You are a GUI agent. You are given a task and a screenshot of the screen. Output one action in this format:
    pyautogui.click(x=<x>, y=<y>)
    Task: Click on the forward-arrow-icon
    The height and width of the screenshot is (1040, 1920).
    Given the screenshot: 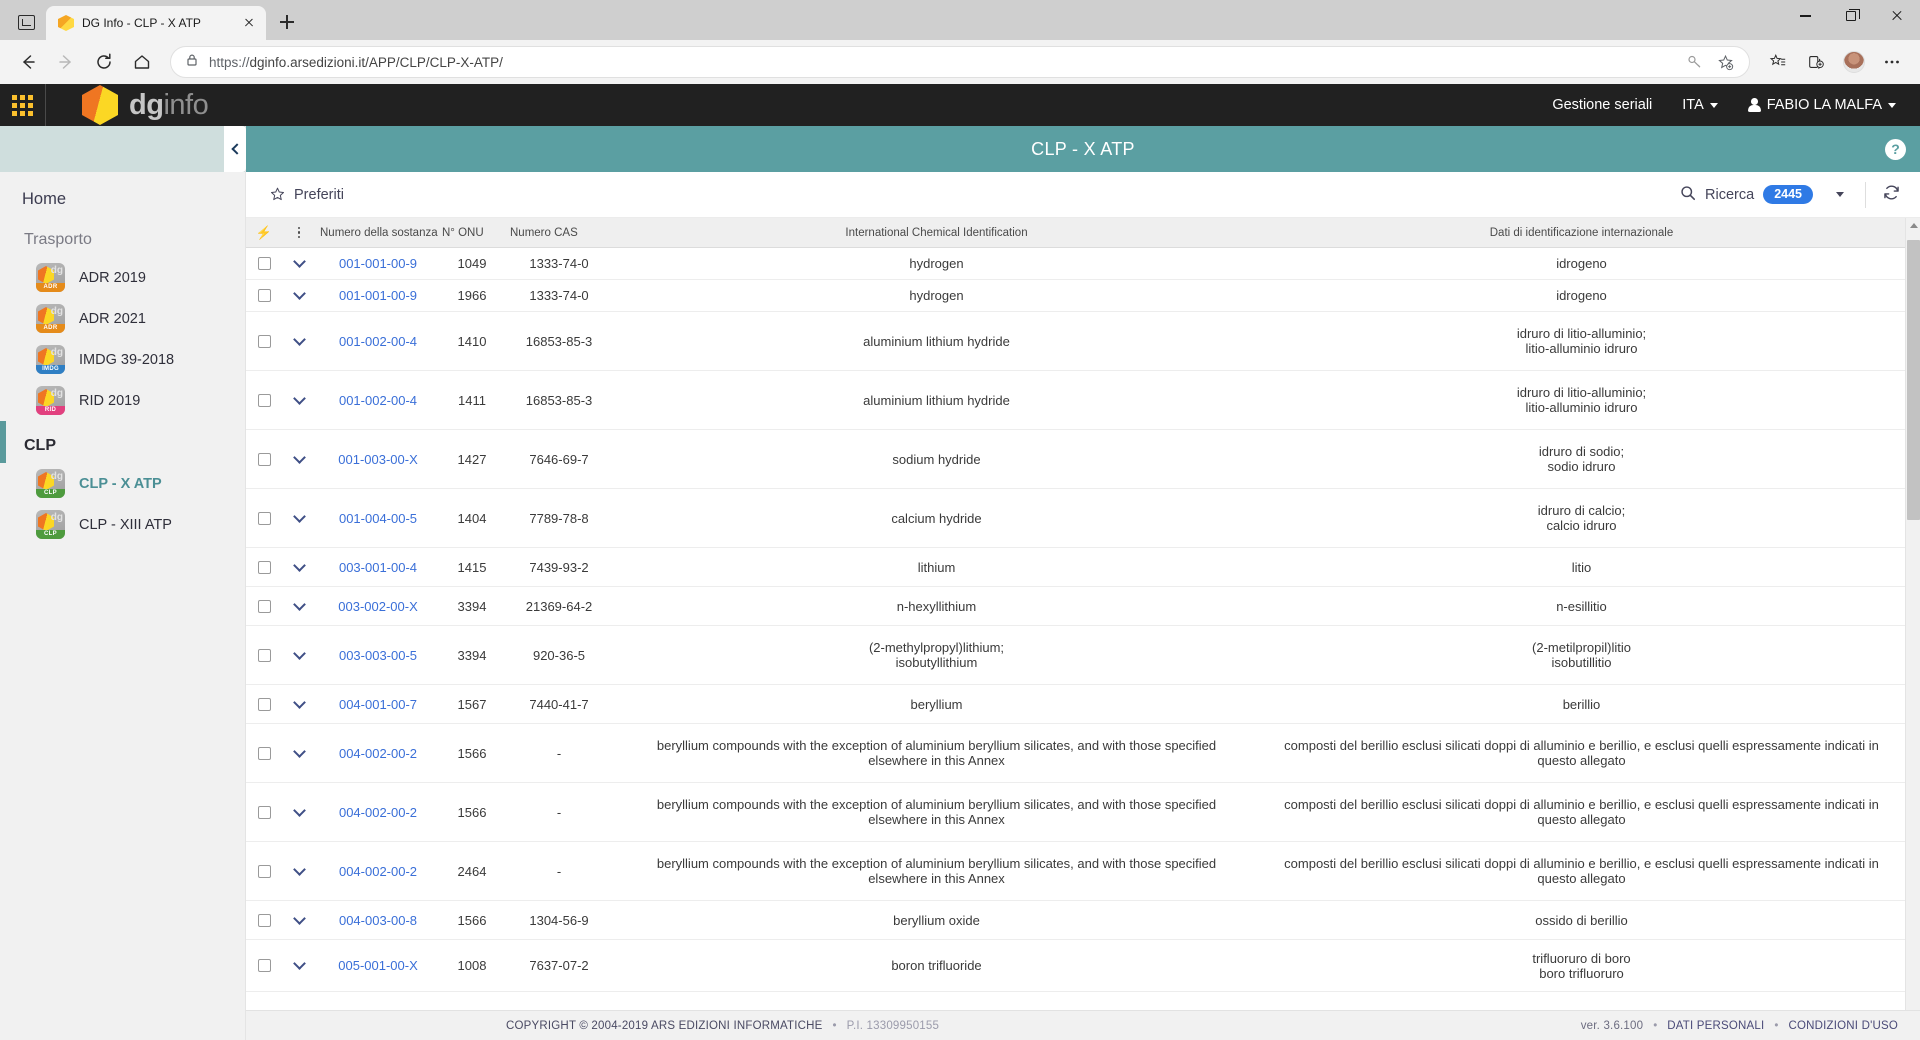 What is the action you would take?
    pyautogui.click(x=66, y=62)
    